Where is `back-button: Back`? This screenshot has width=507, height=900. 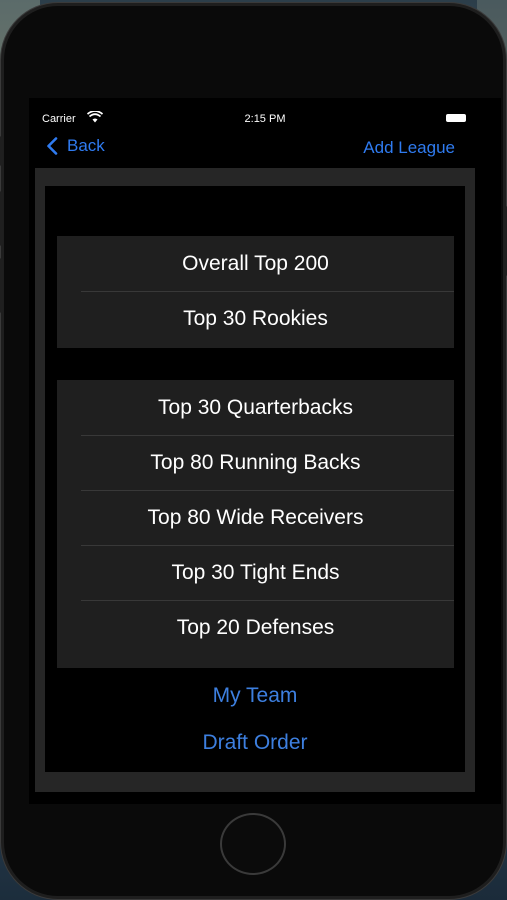 back-button: Back is located at coordinates (75, 146).